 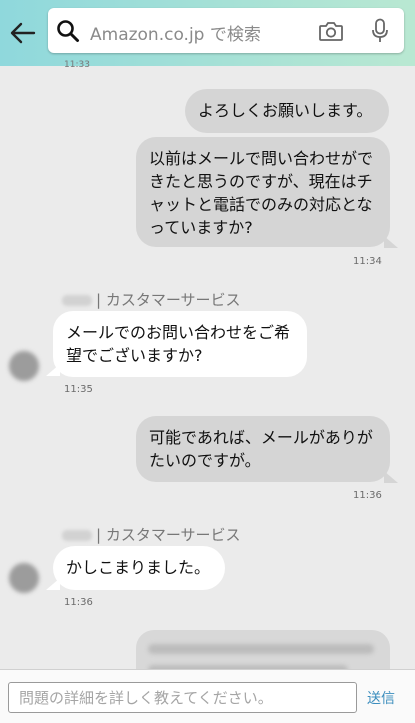 I want to click on message-input, so click(x=182, y=697).